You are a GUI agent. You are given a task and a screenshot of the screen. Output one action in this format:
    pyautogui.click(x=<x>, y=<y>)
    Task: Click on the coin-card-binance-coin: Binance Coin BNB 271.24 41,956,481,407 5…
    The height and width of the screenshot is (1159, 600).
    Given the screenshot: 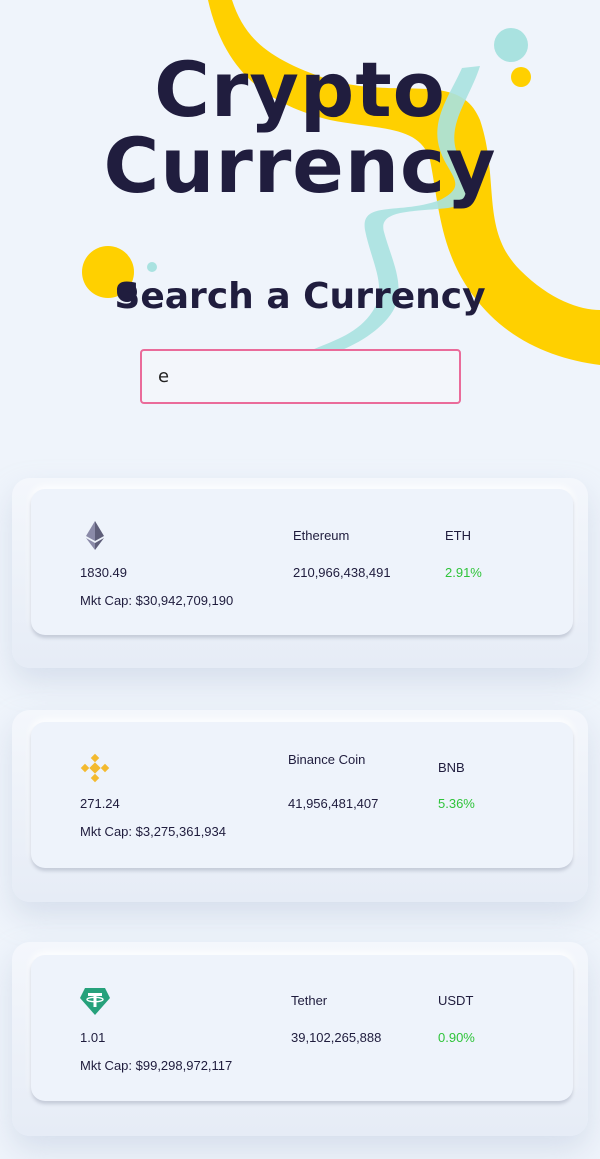 What is the action you would take?
    pyautogui.click(x=302, y=795)
    